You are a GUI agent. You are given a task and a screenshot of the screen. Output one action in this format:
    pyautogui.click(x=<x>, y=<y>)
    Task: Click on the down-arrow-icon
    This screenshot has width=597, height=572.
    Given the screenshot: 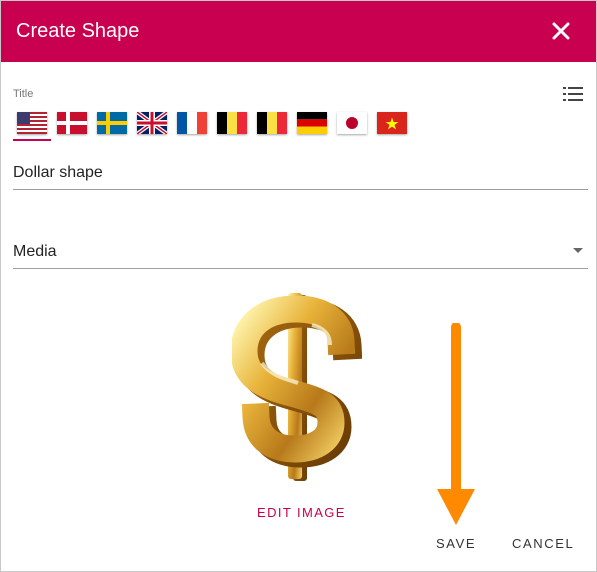 What is the action you would take?
    pyautogui.click(x=456, y=424)
    